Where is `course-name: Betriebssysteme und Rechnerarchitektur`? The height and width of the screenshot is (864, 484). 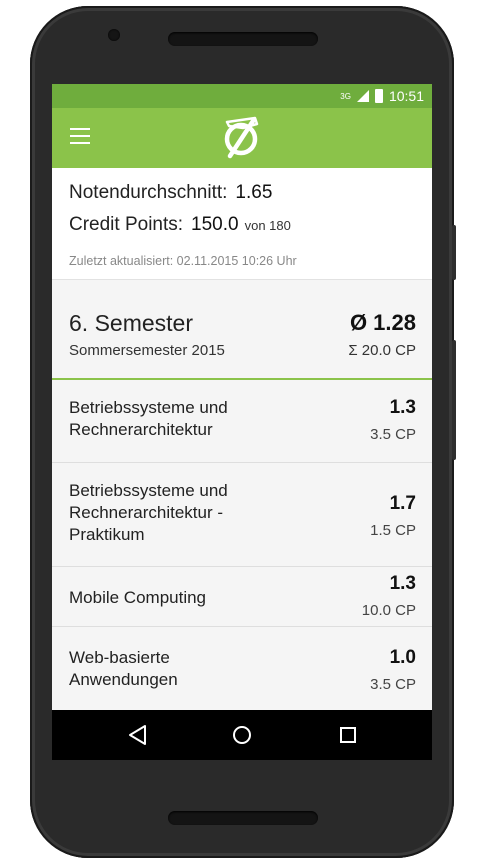
course-name: Betriebssysteme und Rechnerarchitektur is located at coordinates (148, 418).